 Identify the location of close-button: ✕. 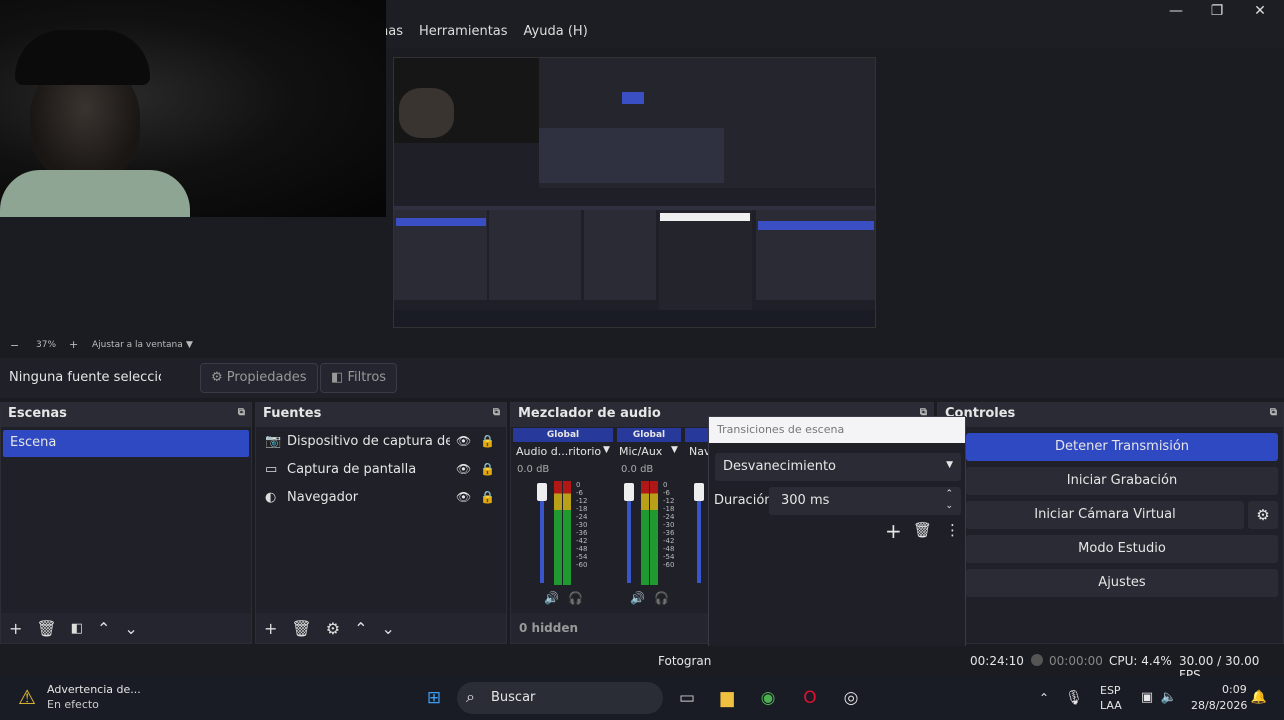
(1260, 11).